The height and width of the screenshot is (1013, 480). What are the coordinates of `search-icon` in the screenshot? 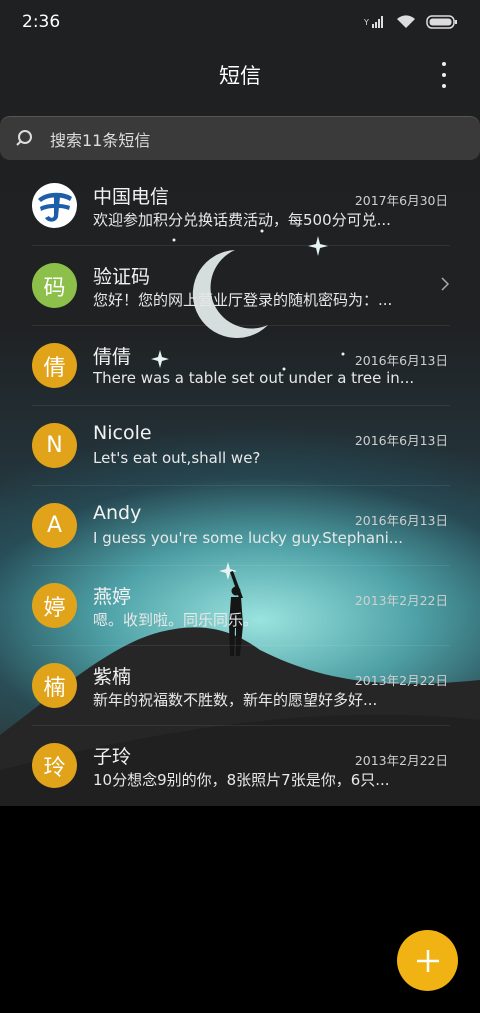 It's located at (24, 137).